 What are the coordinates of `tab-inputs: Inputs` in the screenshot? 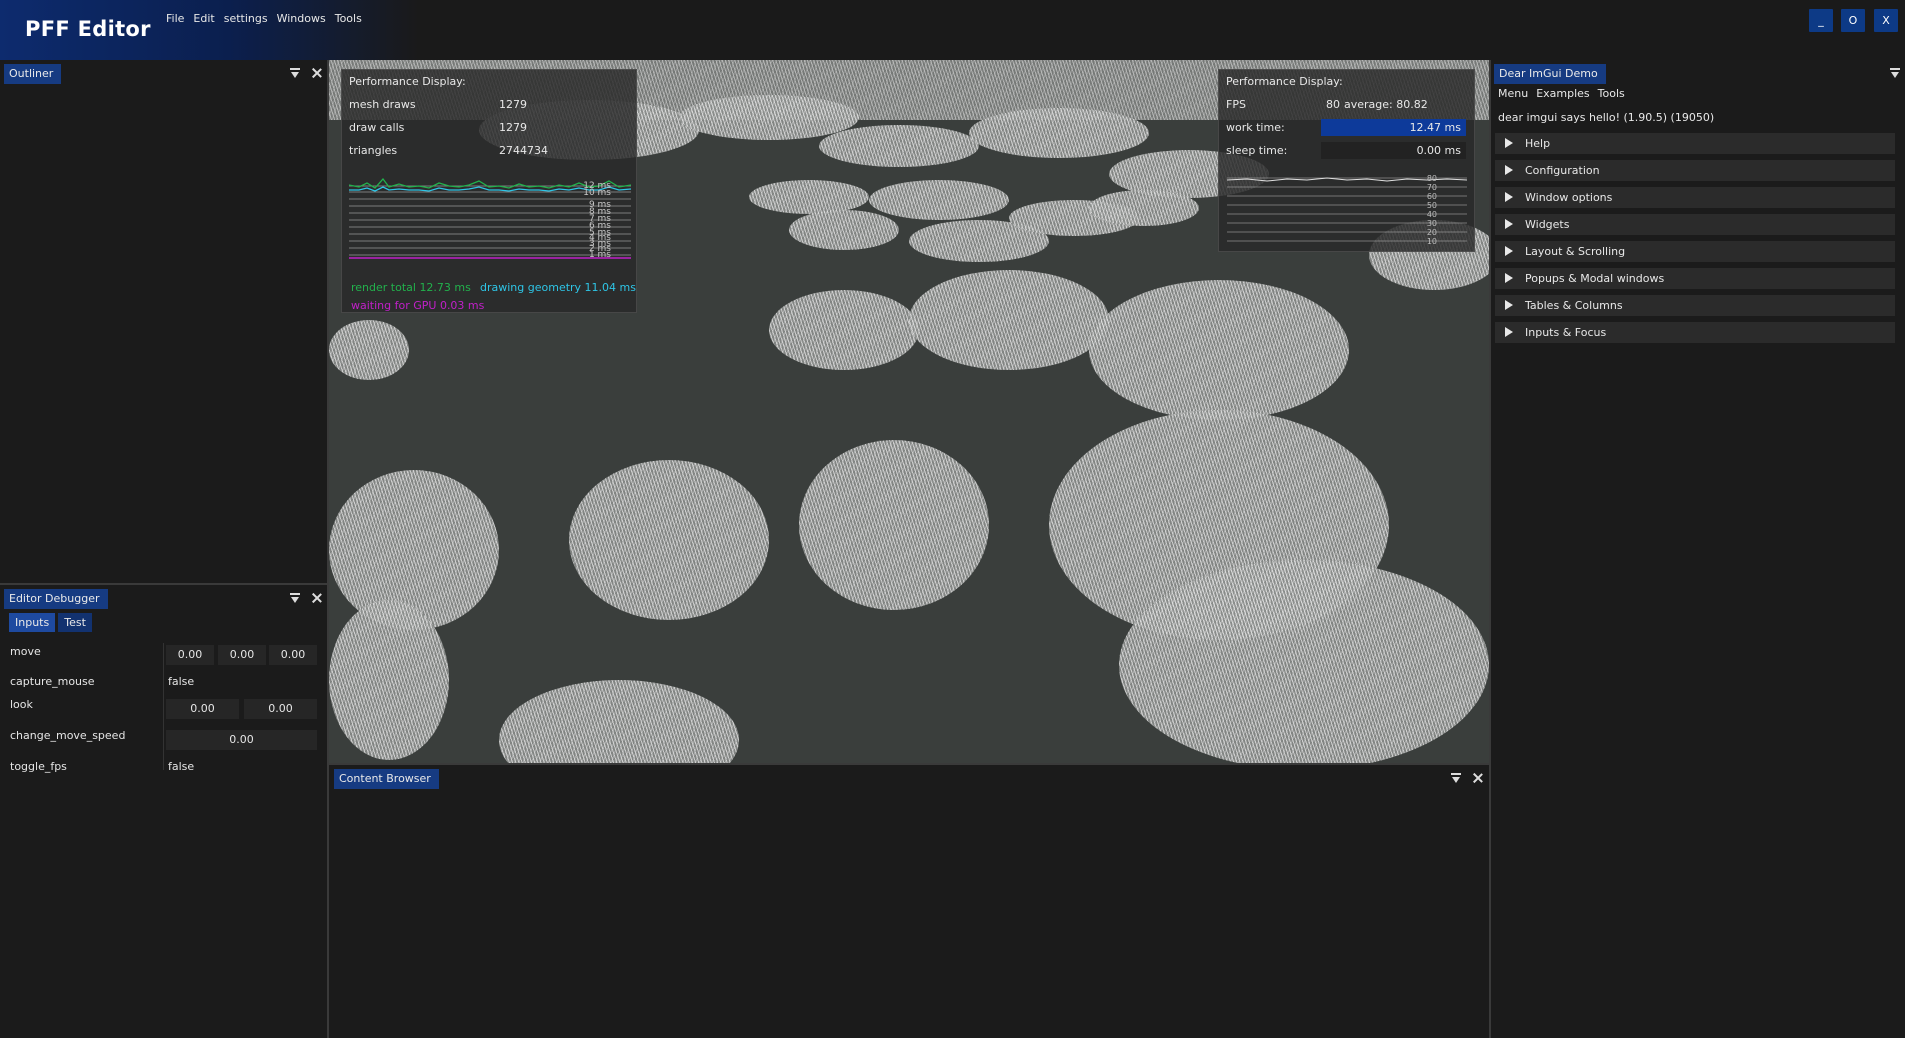 It's located at (32, 622).